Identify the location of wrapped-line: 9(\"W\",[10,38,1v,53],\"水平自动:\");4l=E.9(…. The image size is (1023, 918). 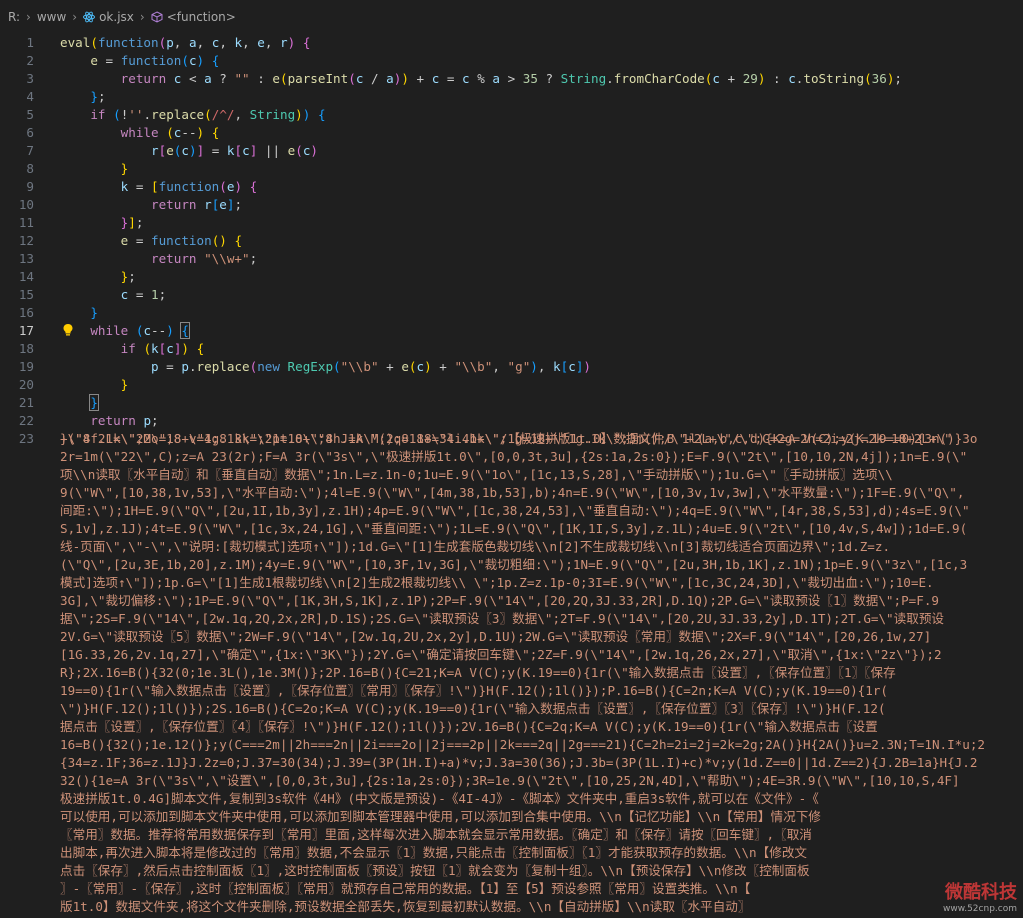
(512, 492).